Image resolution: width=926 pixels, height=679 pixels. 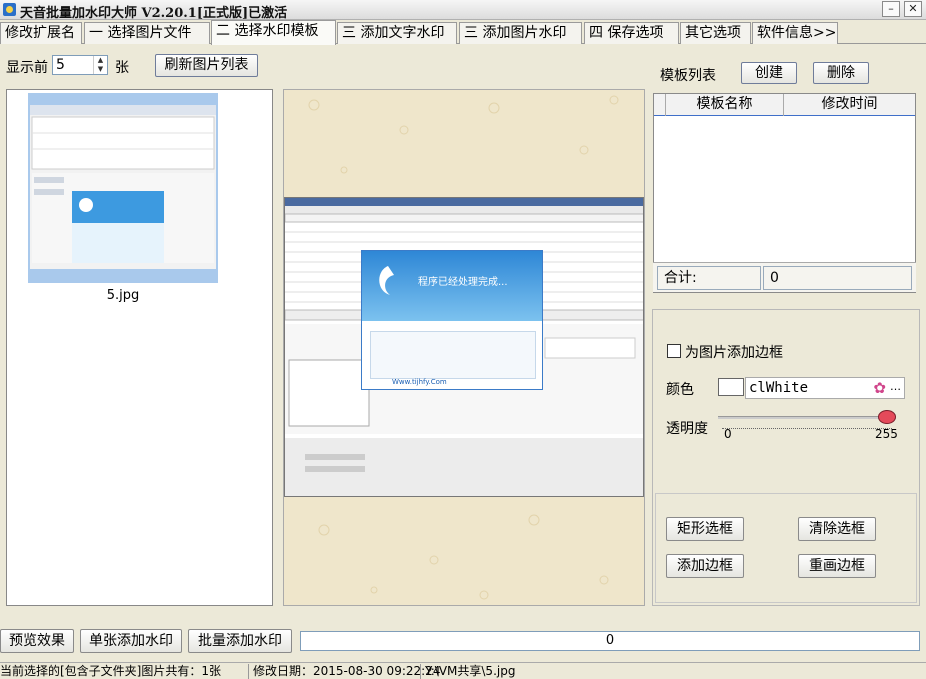 What do you see at coordinates (131, 641) in the screenshot?
I see `single-watermark-button: 单张添加水印` at bounding box center [131, 641].